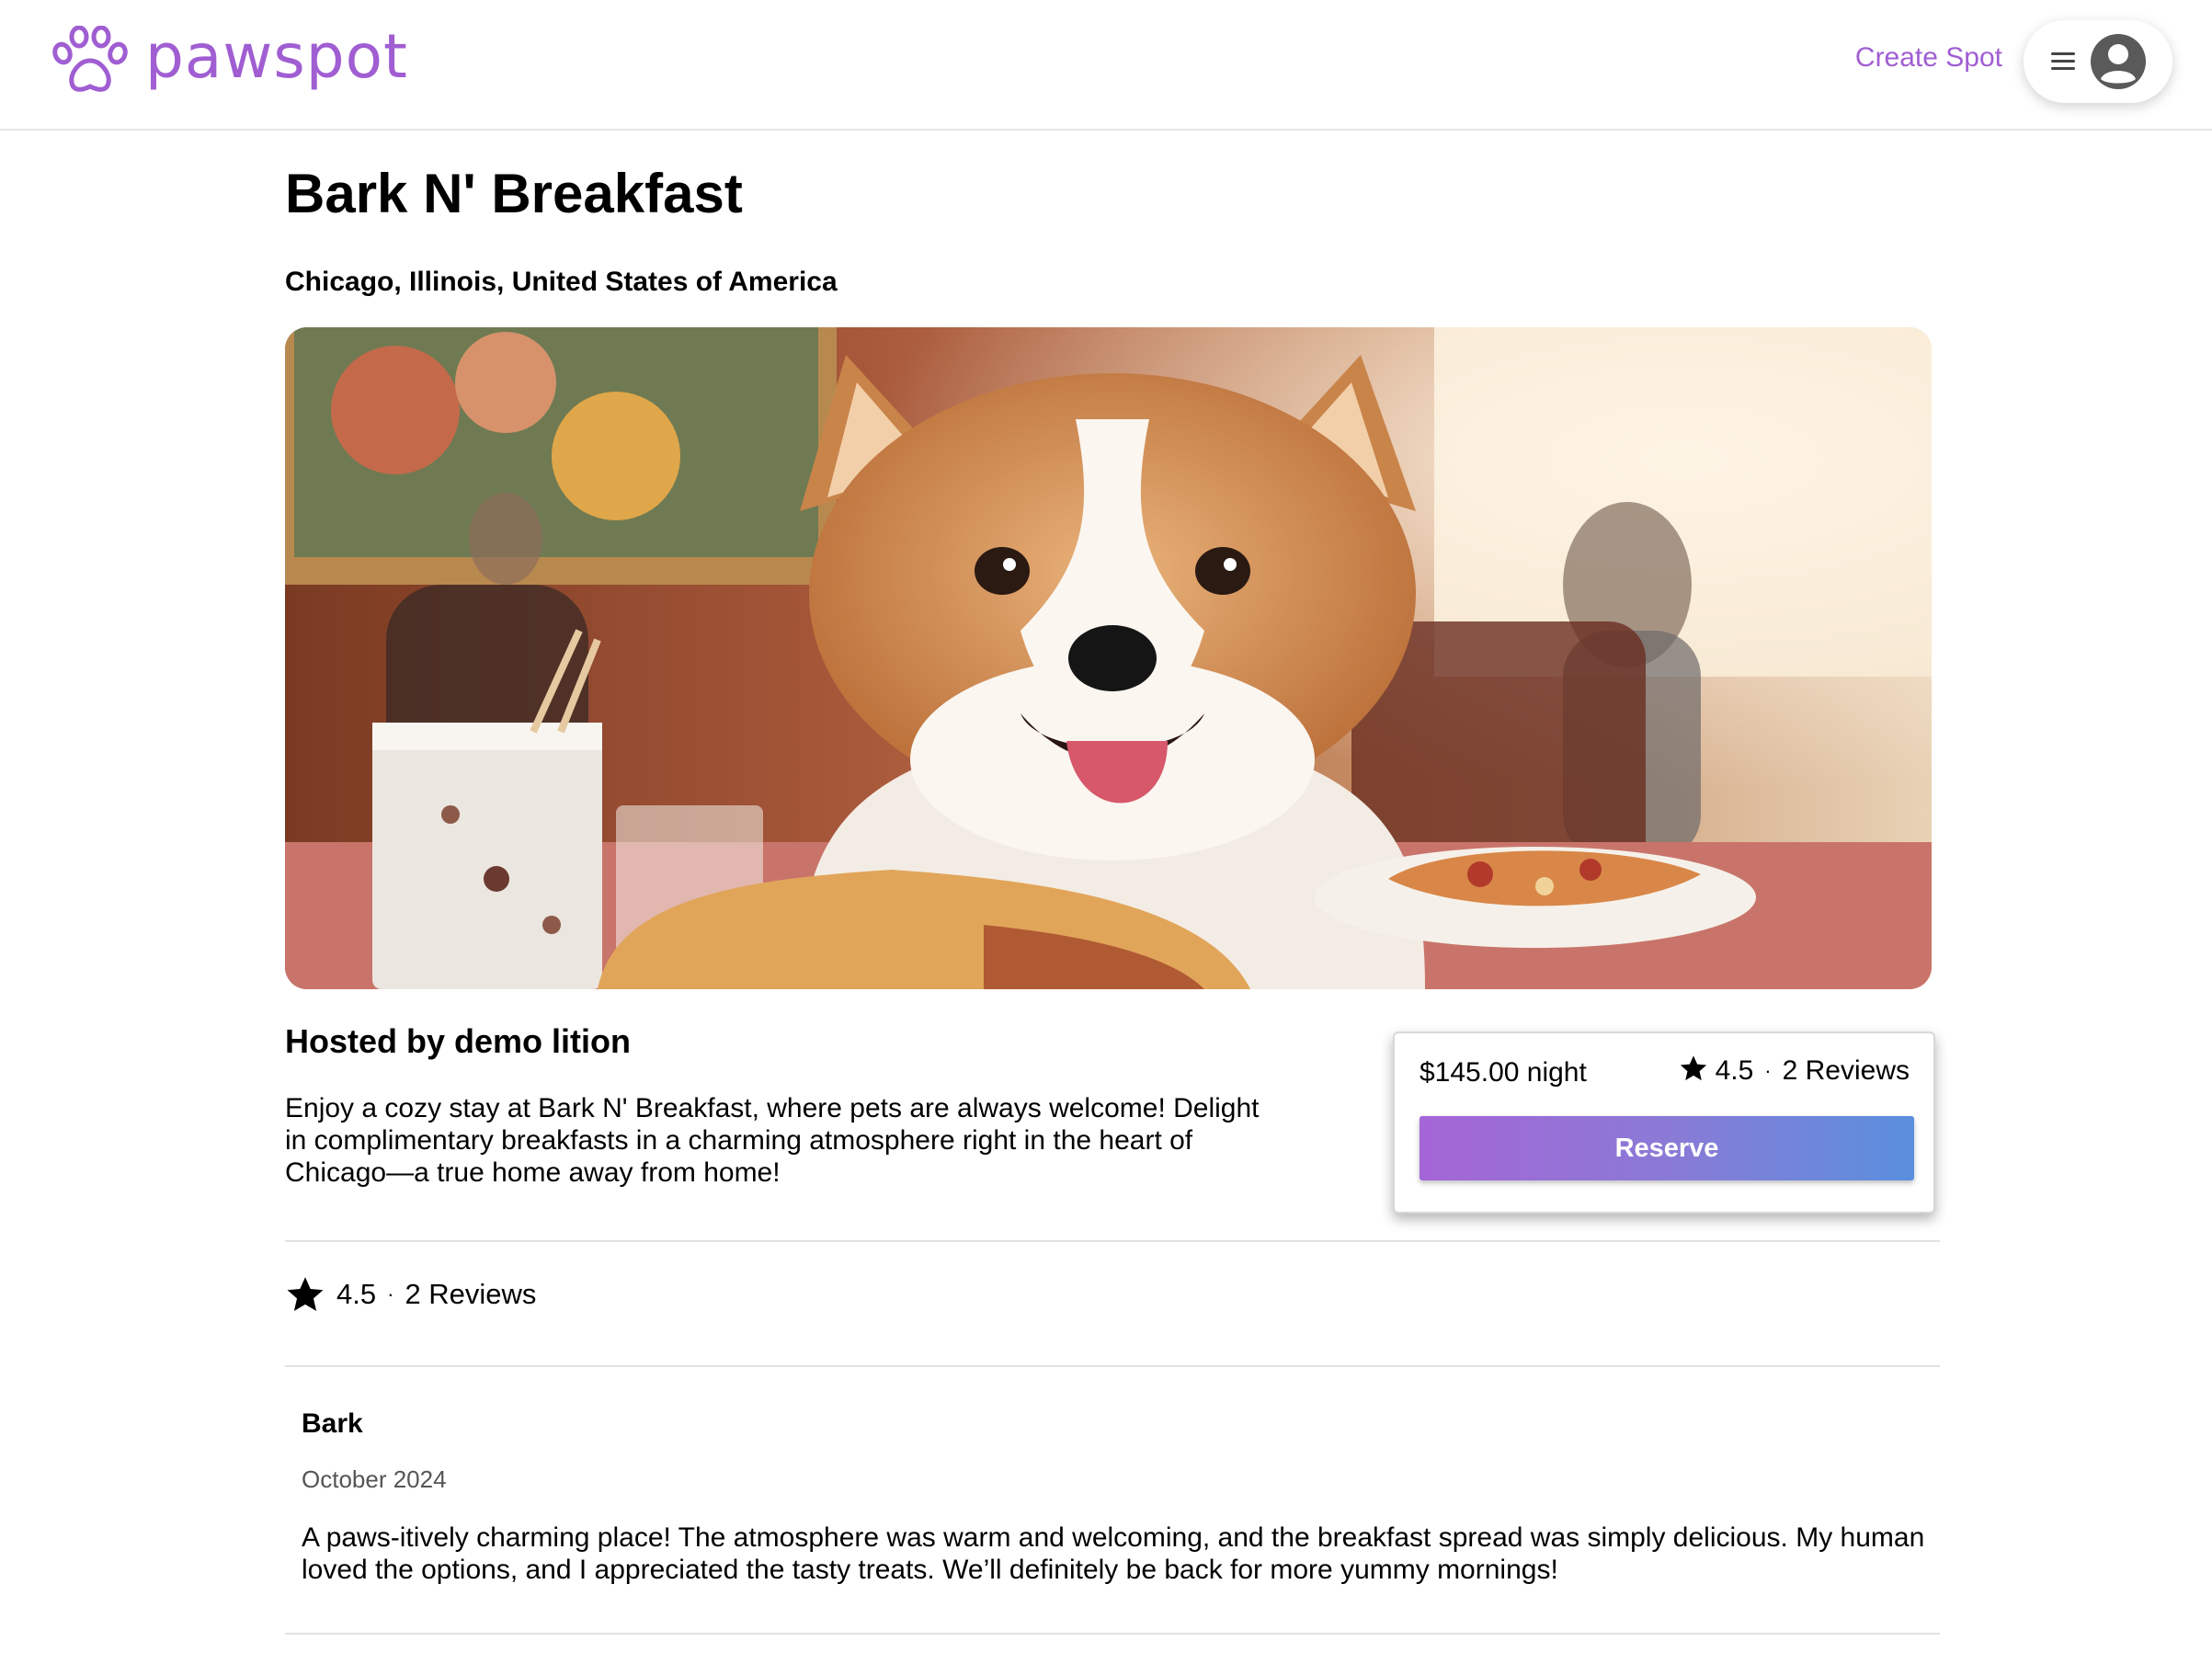  I want to click on home-logo-link: pawspot, so click(229, 61).